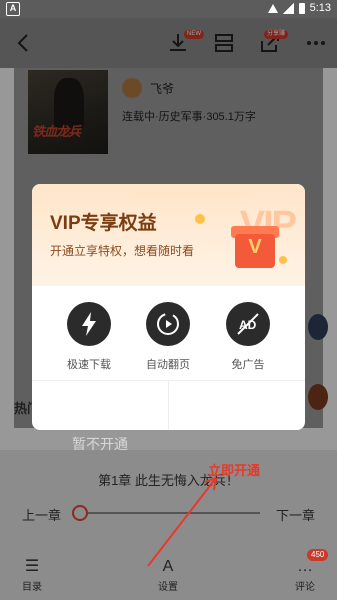 Image resolution: width=337 pixels, height=600 pixels. Describe the element at coordinates (288, 8) in the screenshot. I see `signal-icon` at that location.